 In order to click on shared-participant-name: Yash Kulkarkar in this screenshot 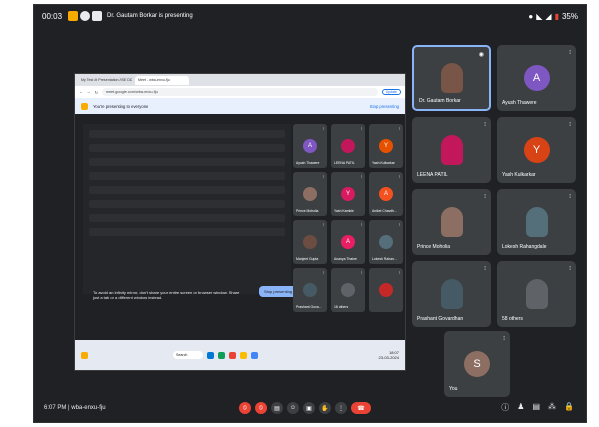, I will do `click(383, 163)`.